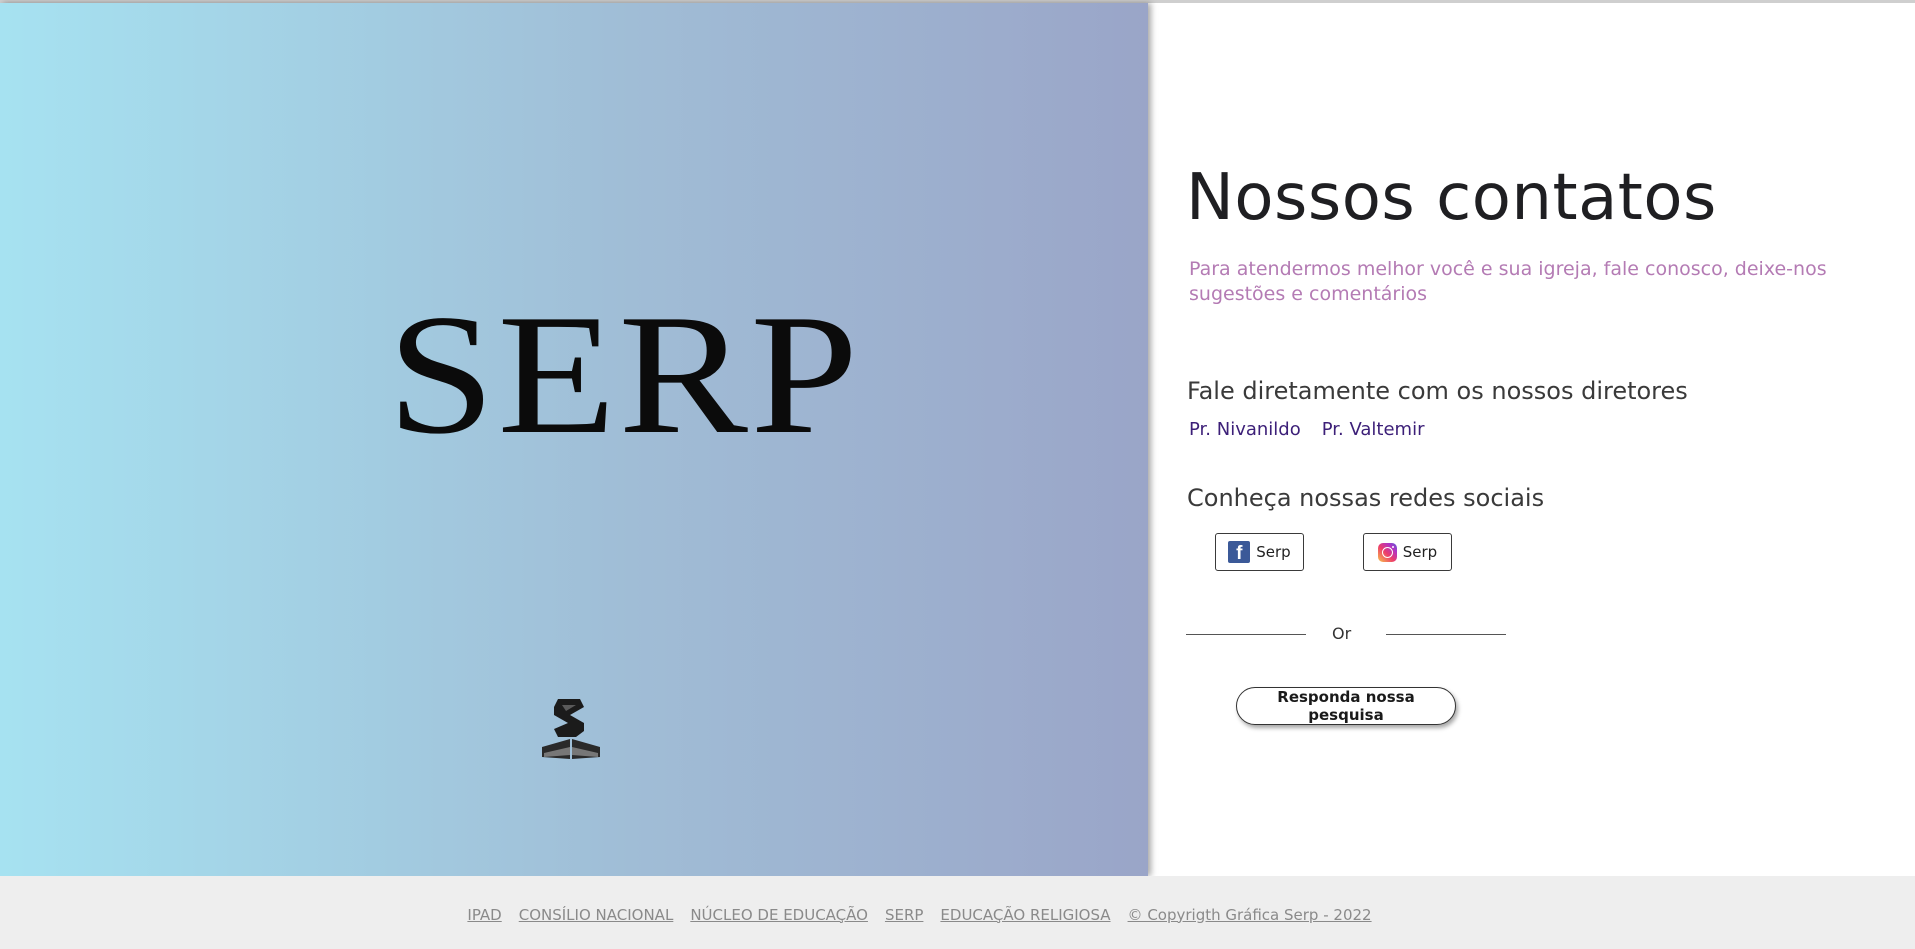 The width and height of the screenshot is (1915, 949). Describe the element at coordinates (1373, 429) in the screenshot. I see `director-link-valtemir: Pr. Valtemir` at that location.